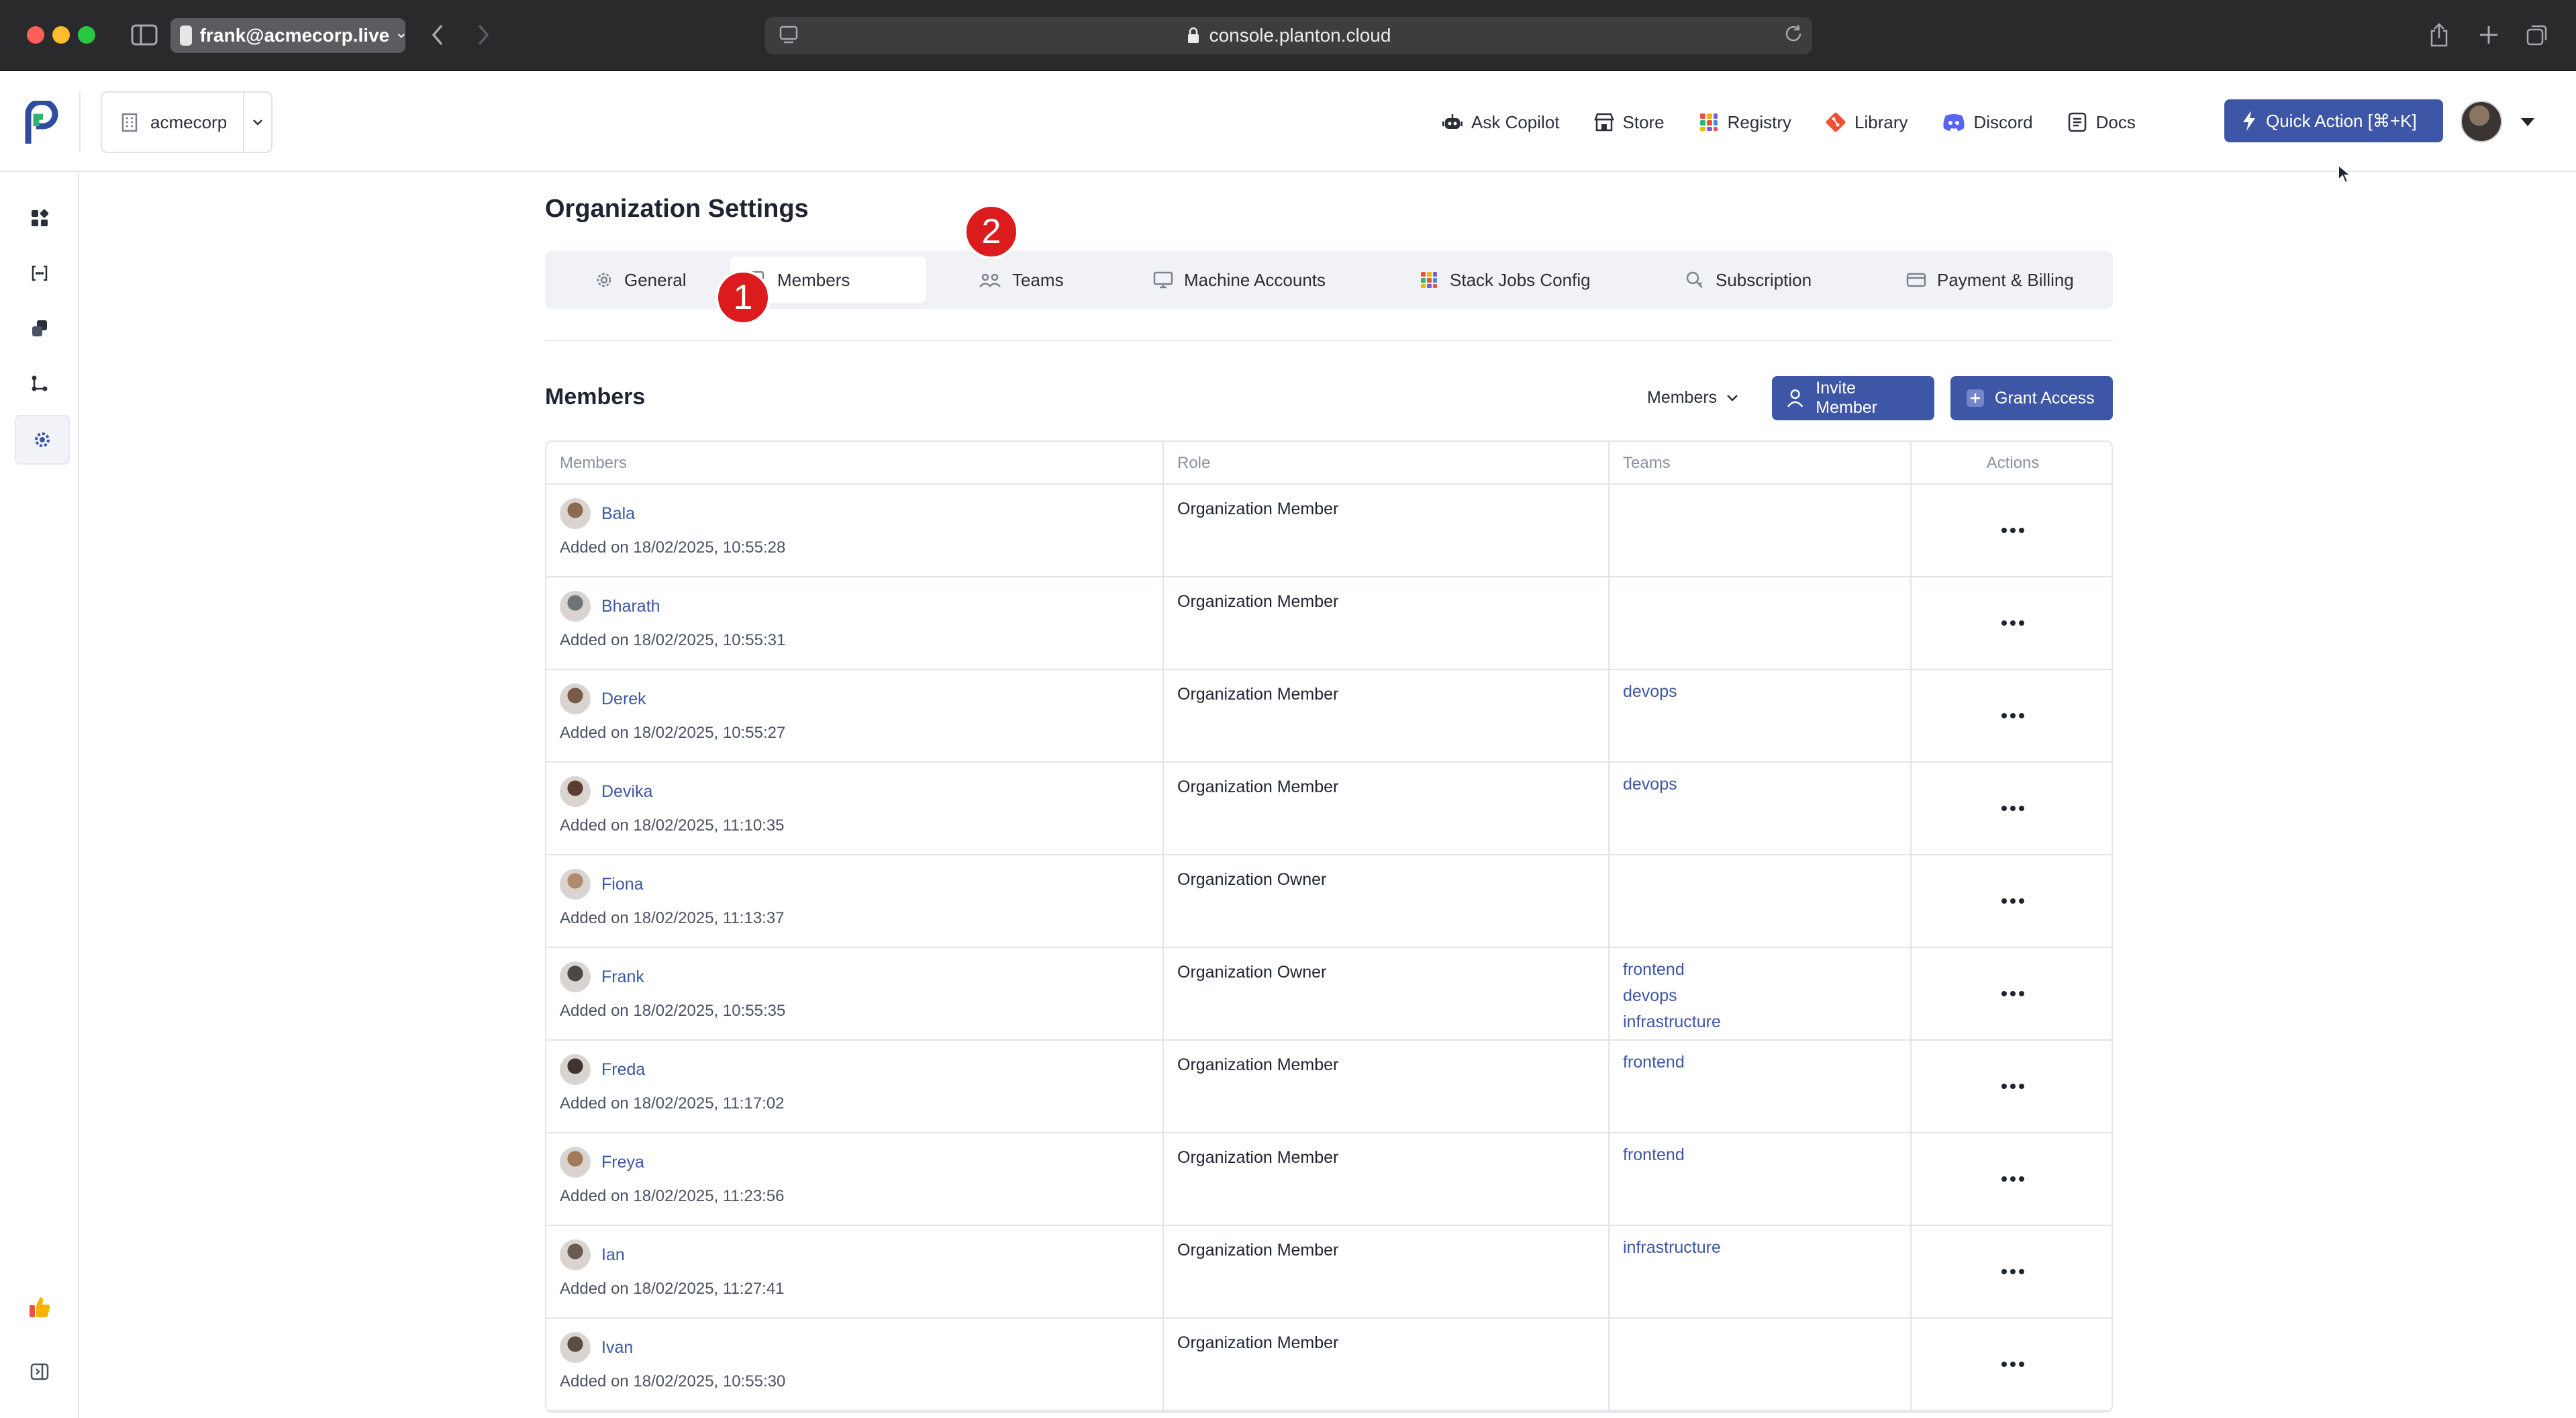 The width and height of the screenshot is (2576, 1418). Describe the element at coordinates (613, 1255) in the screenshot. I see `member-name-link: Ian` at that location.